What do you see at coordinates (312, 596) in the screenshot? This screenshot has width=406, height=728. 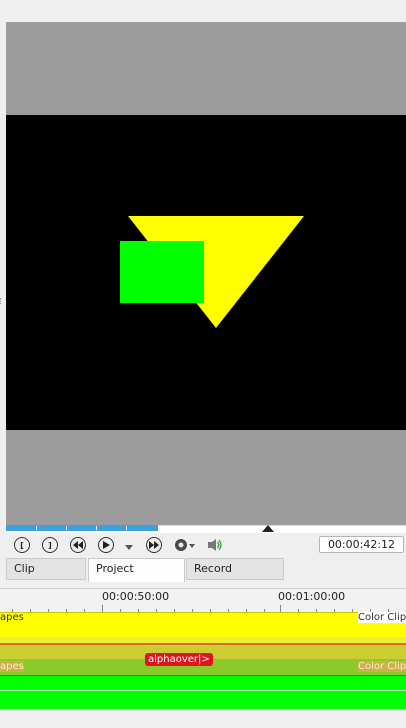 I see `ruler-label: 00:01:00:00` at bounding box center [312, 596].